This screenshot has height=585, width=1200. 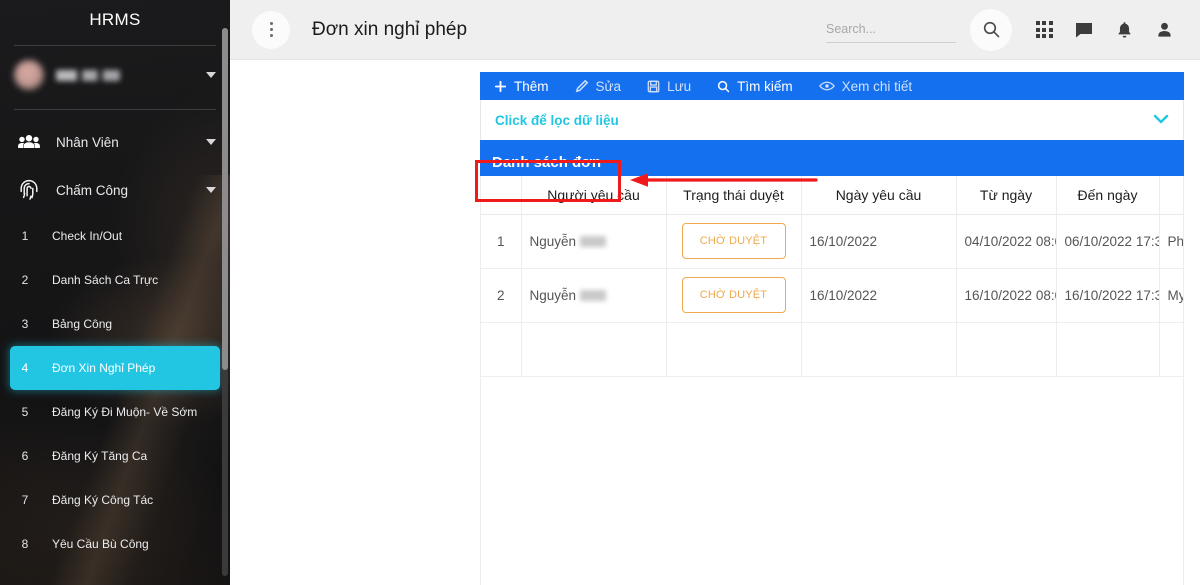 I want to click on sidebar-item-yeu-cau-bu-cong: 8 Yêu Cầu Bù Công, so click(x=115, y=544).